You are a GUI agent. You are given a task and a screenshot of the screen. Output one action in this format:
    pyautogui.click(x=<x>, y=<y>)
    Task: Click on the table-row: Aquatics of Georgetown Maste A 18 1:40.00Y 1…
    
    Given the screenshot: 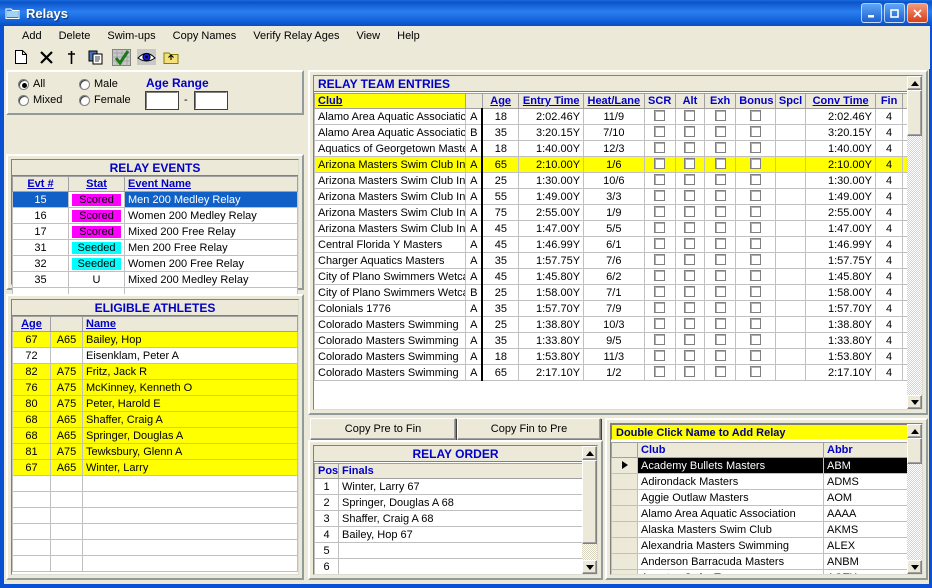 What is the action you would take?
    pyautogui.click(x=618, y=148)
    